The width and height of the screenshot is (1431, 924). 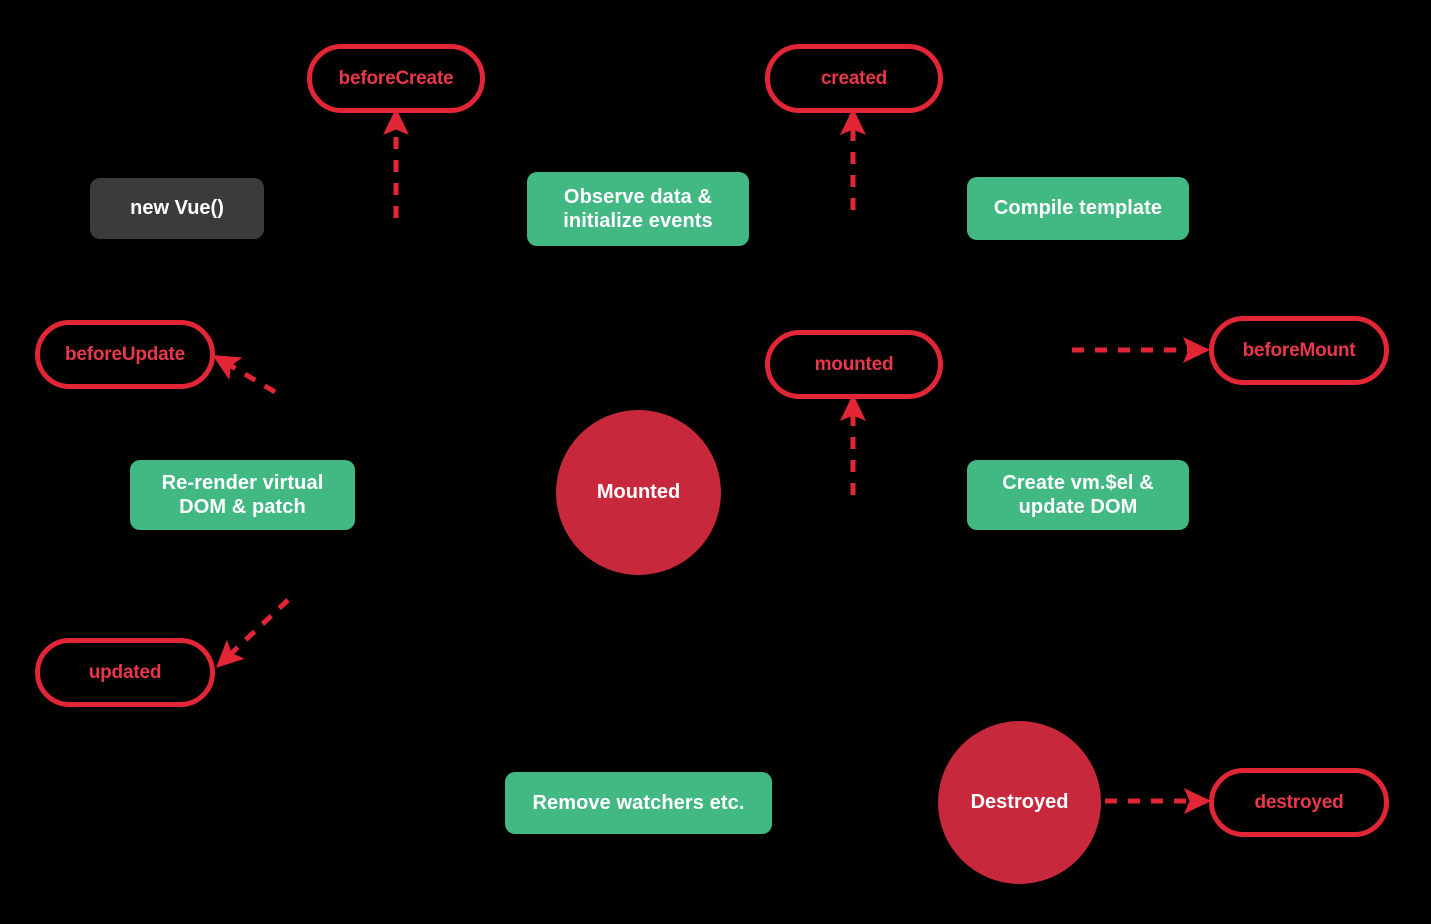 I want to click on new-vue-label: new Vue(), so click(x=177, y=208).